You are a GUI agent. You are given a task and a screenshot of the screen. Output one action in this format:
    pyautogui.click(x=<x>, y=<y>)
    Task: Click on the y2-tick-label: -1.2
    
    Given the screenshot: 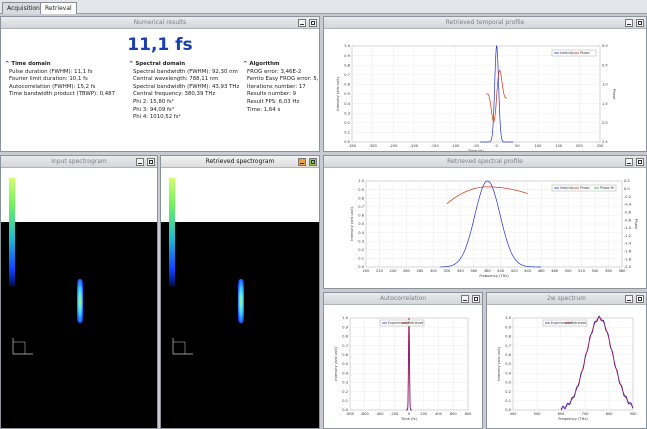 What is the action you would take?
    pyautogui.click(x=627, y=236)
    